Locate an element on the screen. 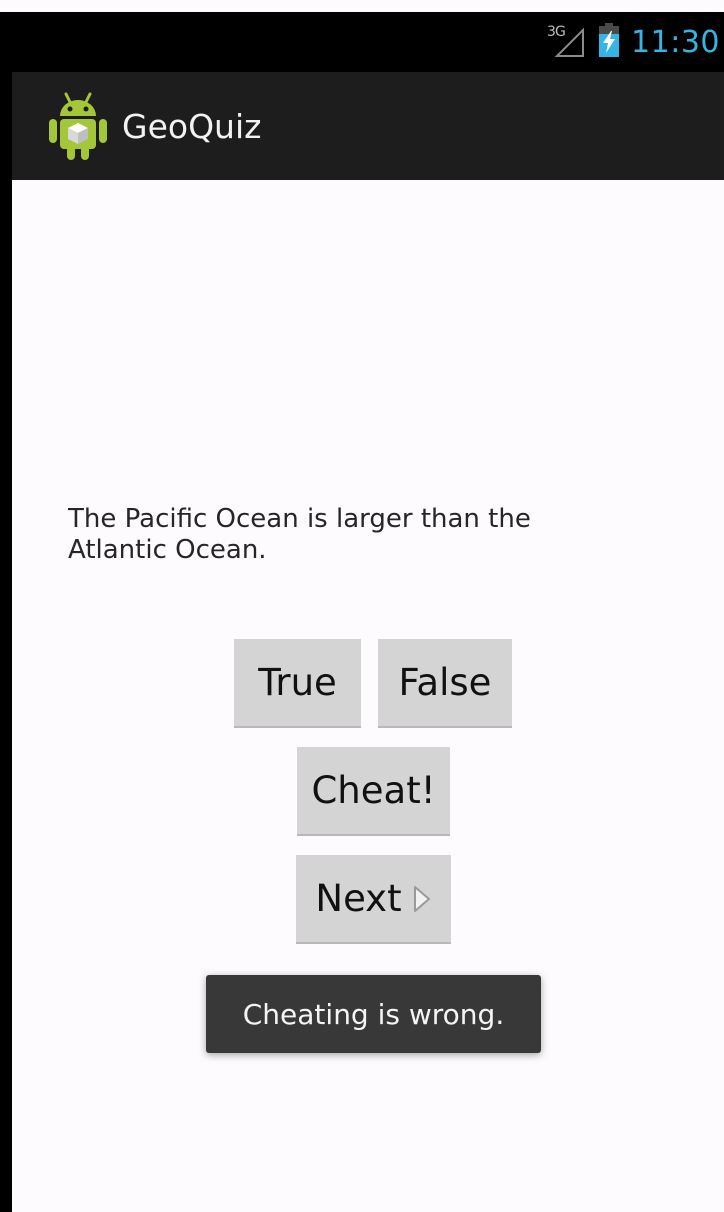 This screenshot has height=1212, width=724. next-button: Next is located at coordinates (373, 899).